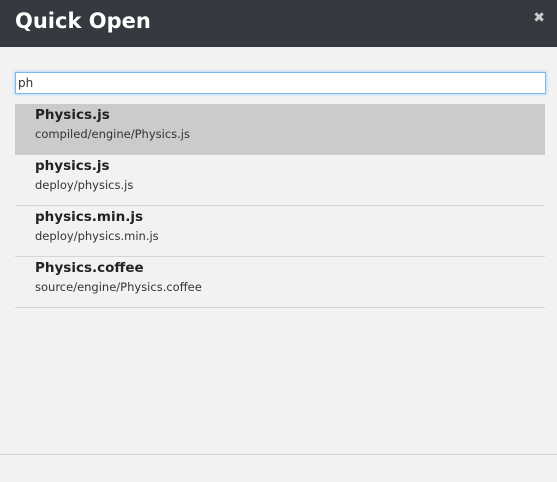  What do you see at coordinates (89, 268) in the screenshot?
I see `file-name: Physics.coffee` at bounding box center [89, 268].